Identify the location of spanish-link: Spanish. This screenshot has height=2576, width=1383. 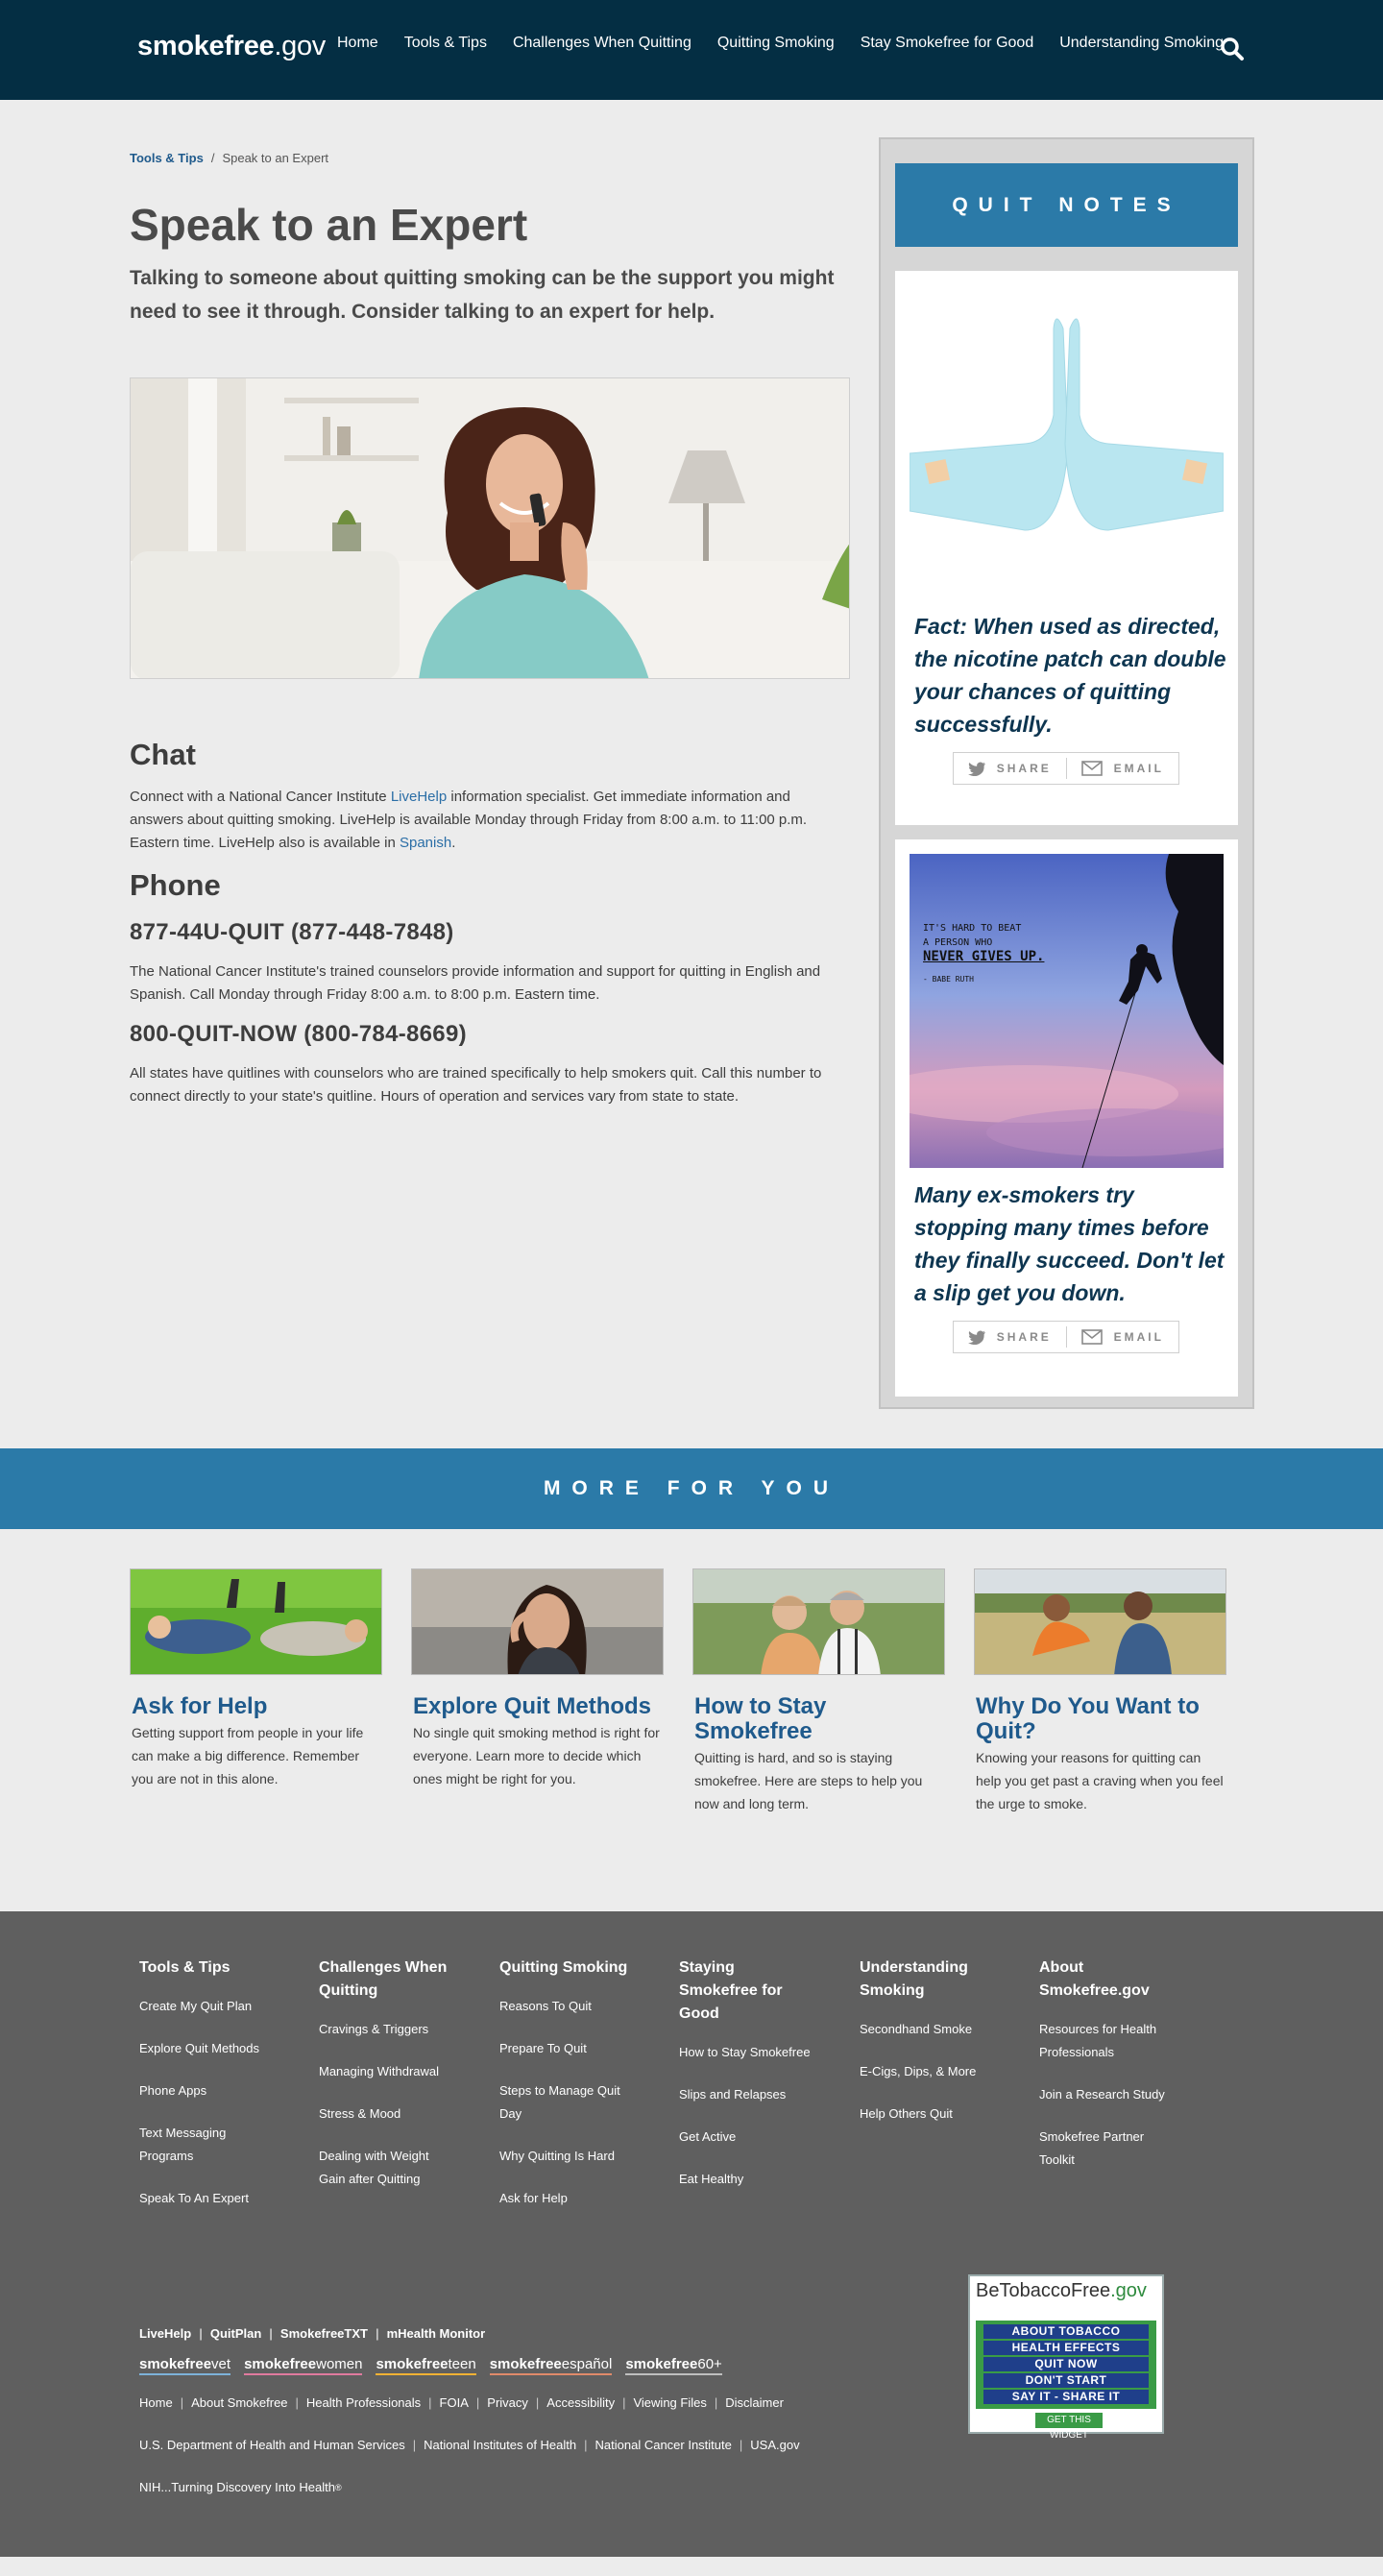
(425, 843).